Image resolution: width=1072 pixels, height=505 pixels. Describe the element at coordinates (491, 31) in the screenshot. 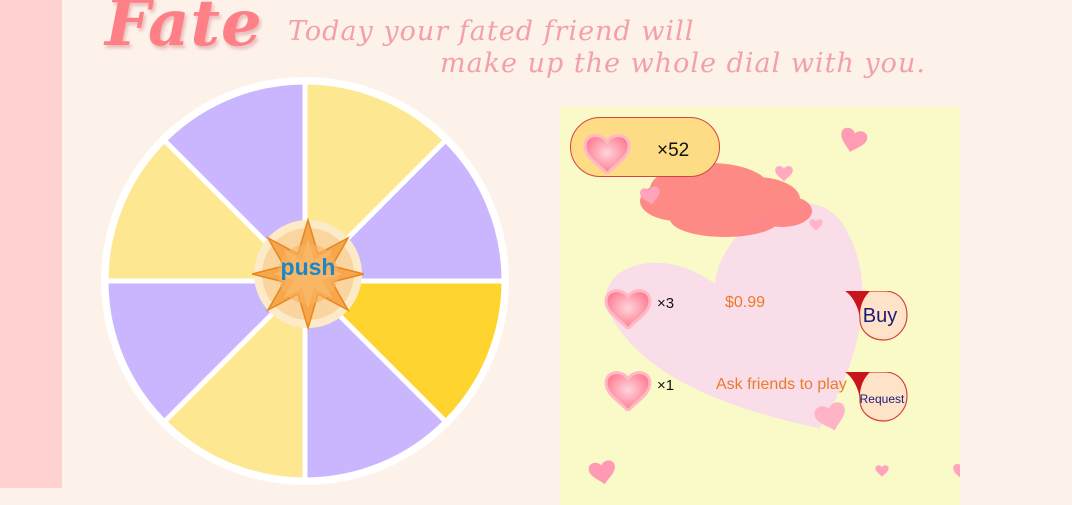

I see `tagline-line-1: Today your fated friend will` at that location.